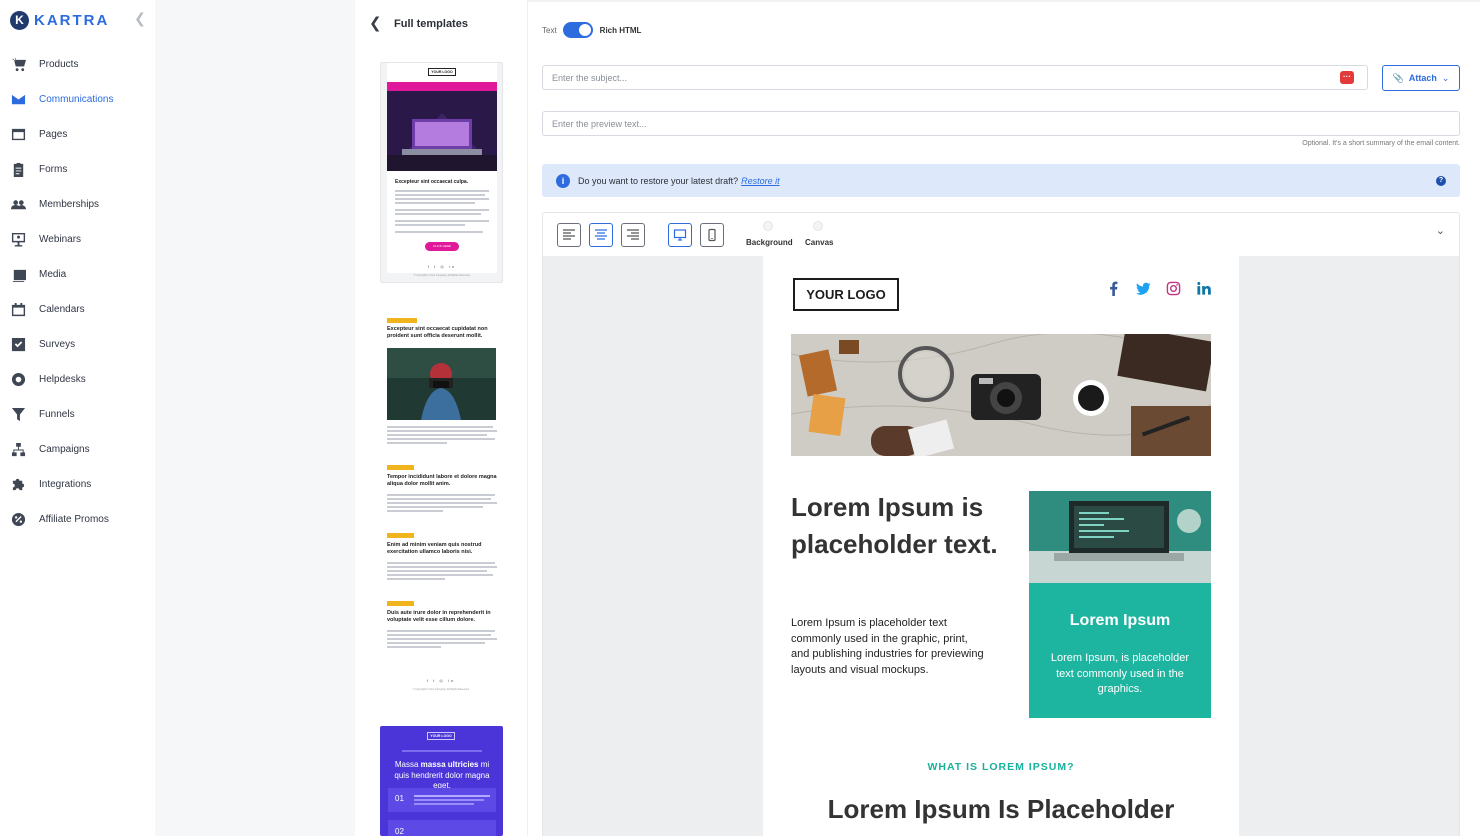  Describe the element at coordinates (1173, 288) in the screenshot. I see `instagram-icon` at that location.